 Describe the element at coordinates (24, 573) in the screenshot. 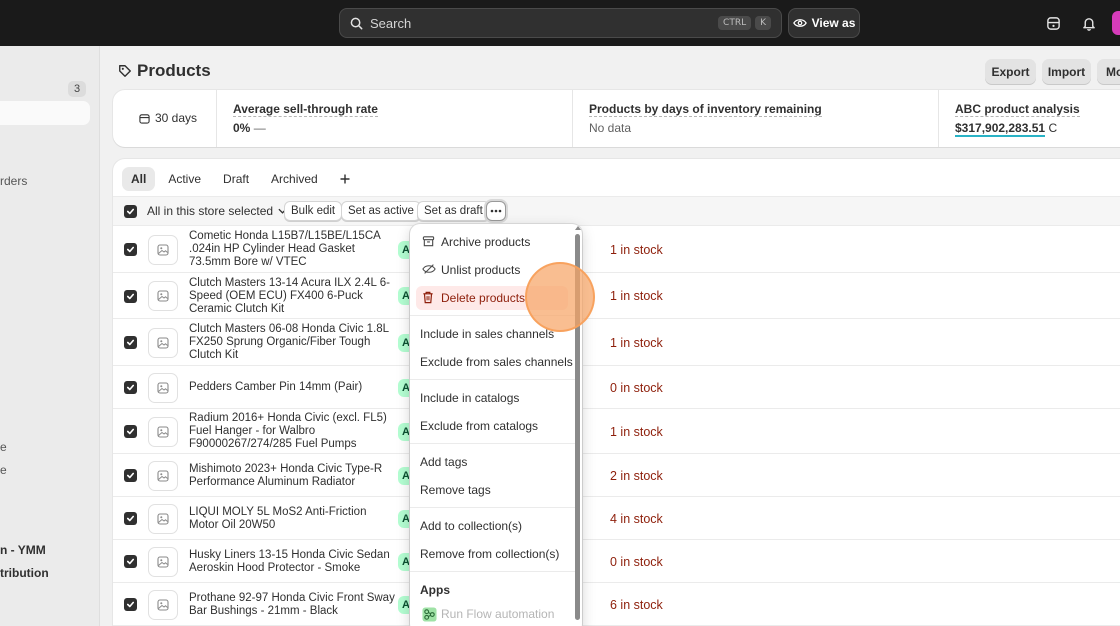

I see `sidebar-item-distribution: tribution` at that location.